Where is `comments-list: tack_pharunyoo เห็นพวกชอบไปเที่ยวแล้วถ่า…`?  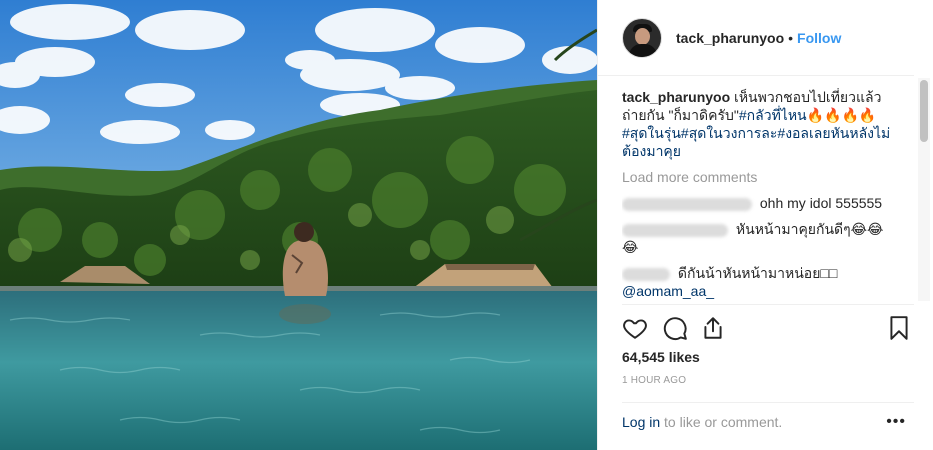 comments-list: tack_pharunyoo เห็นพวกชอบไปเที่ยวแล้วถ่า… is located at coordinates (757, 195).